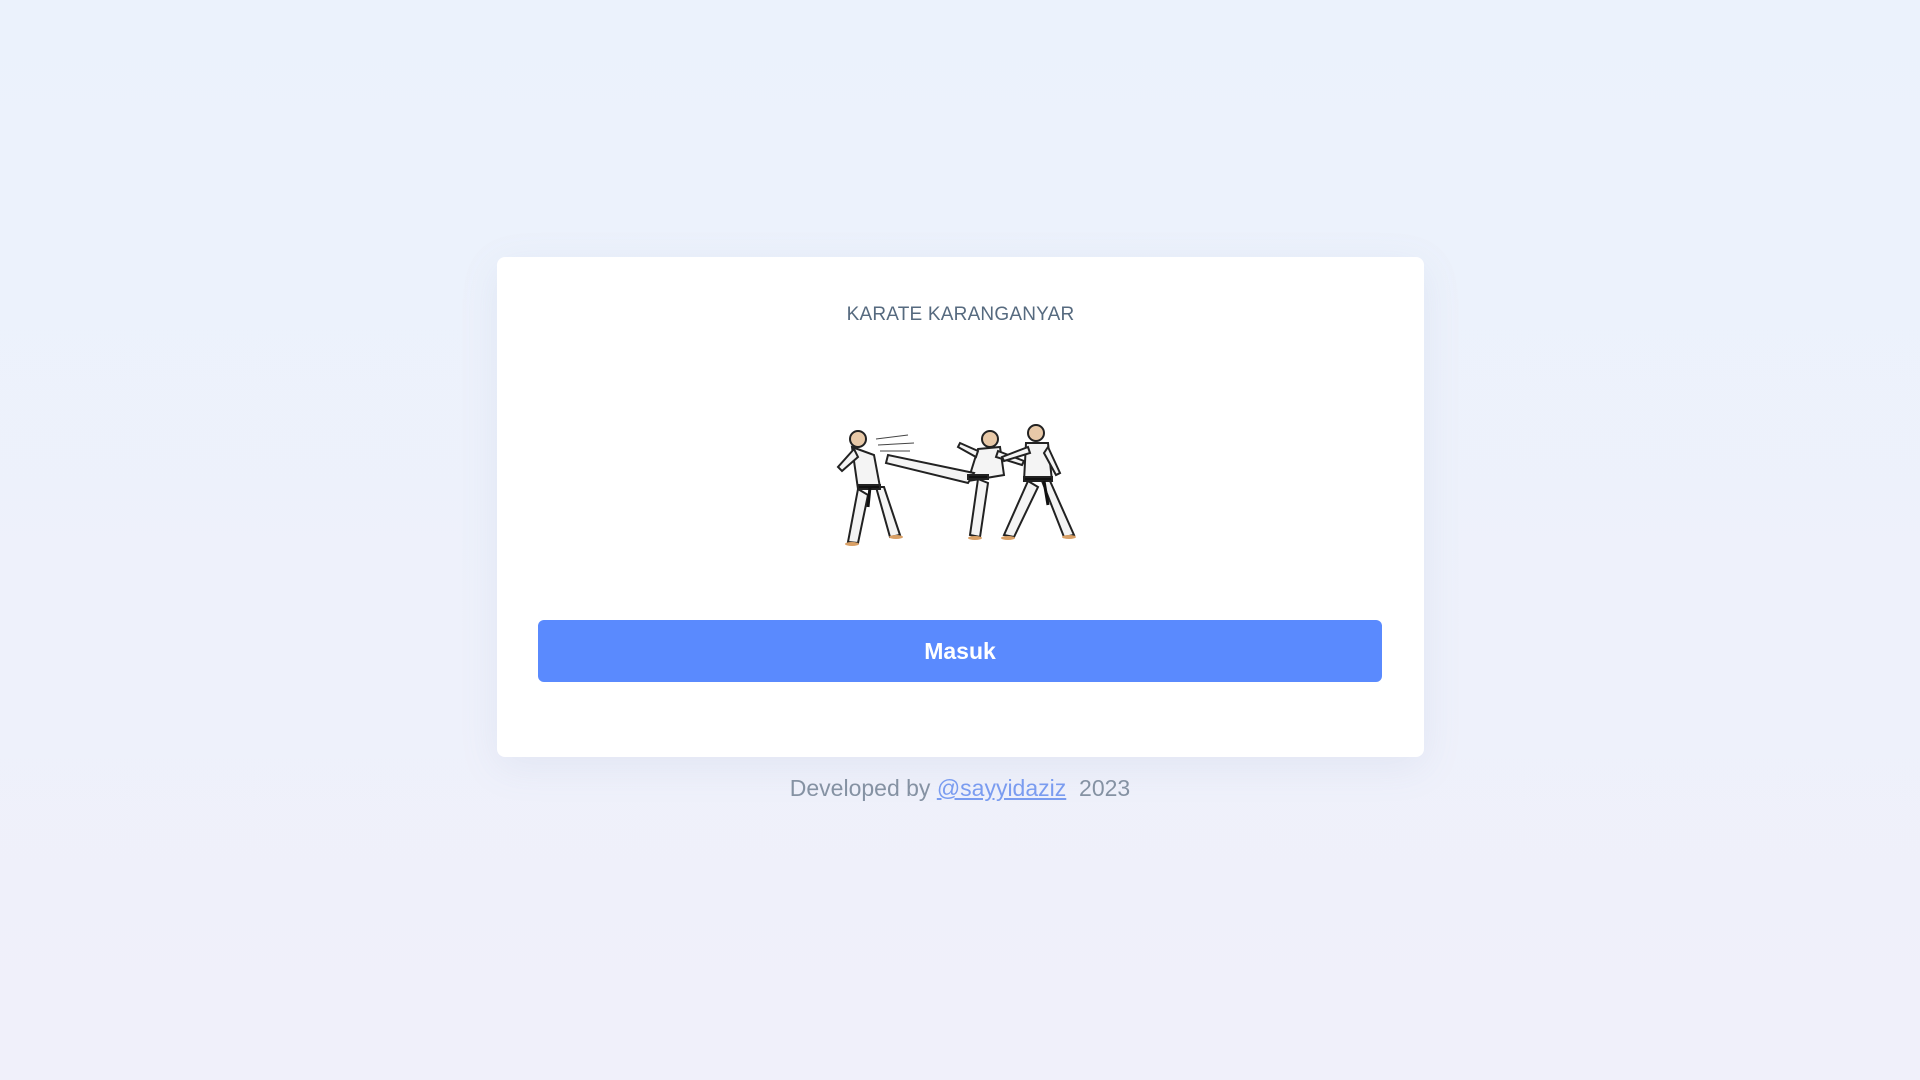 Image resolution: width=1920 pixels, height=1080 pixels. I want to click on footer-prefix: Developed by, so click(860, 788).